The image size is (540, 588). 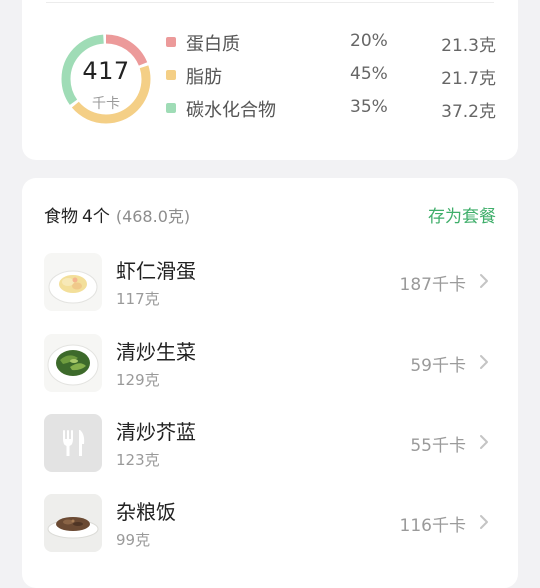 What do you see at coordinates (270, 363) in the screenshot?
I see `food-item-row: 清炒生菜 129克 59千卡` at bounding box center [270, 363].